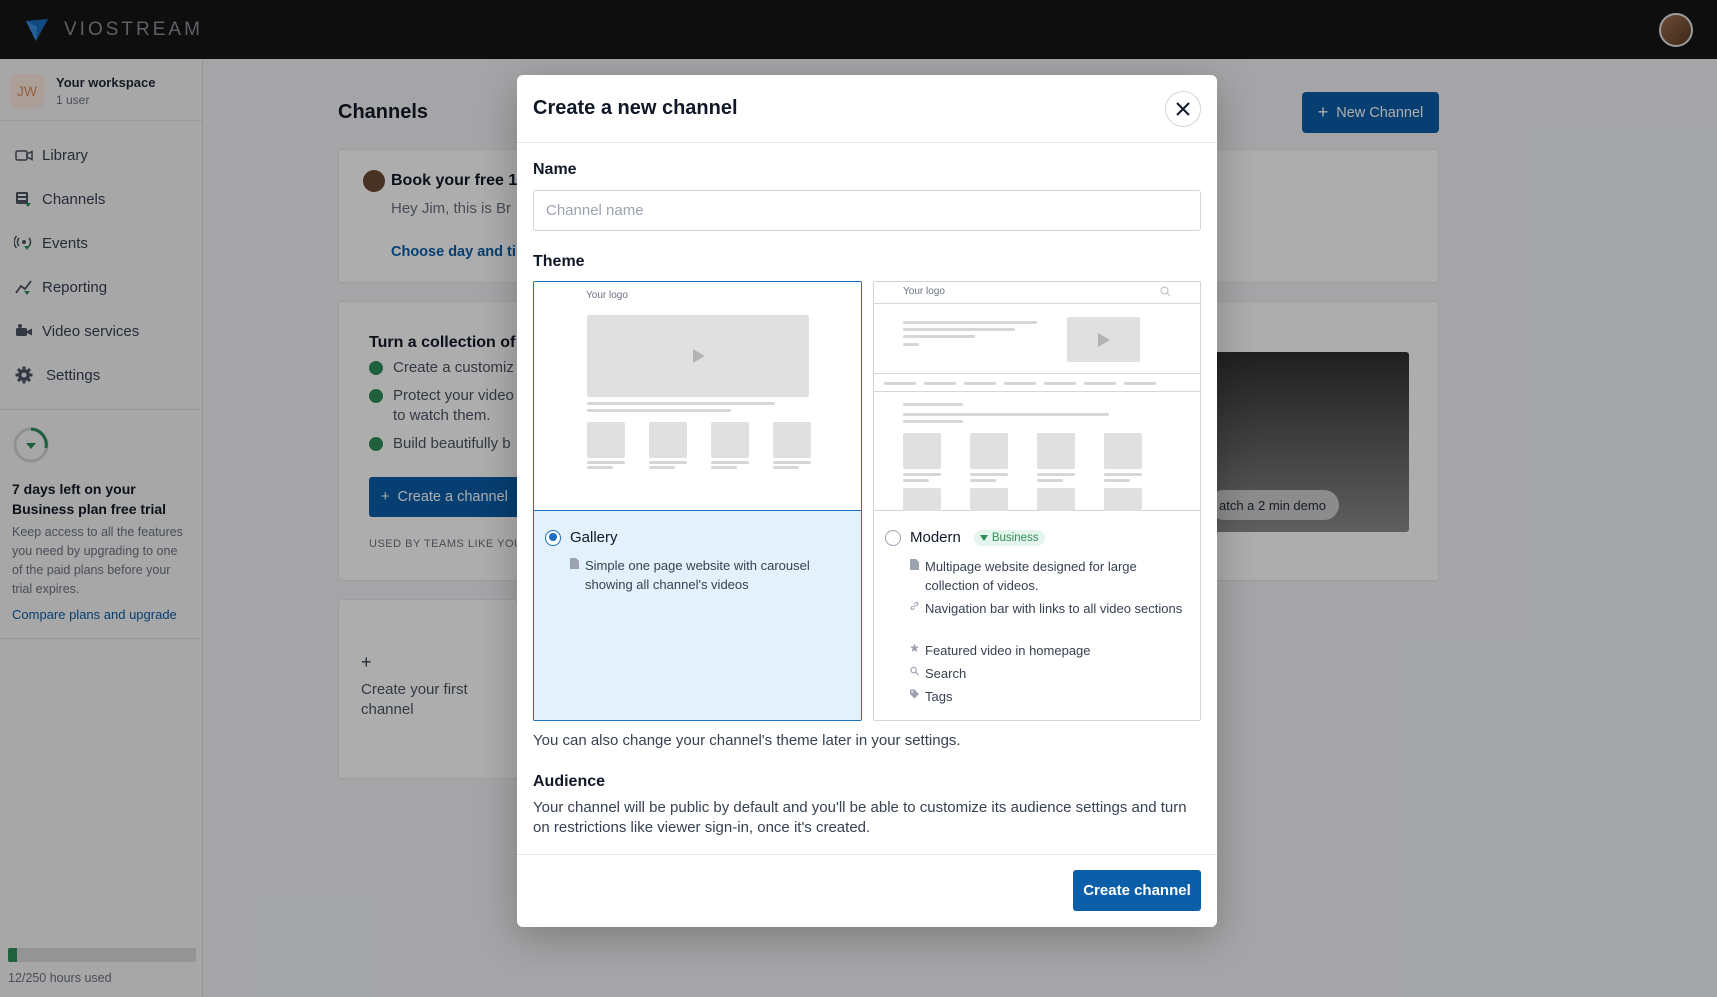 Image resolution: width=1717 pixels, height=997 pixels. I want to click on create-channel-button: Create channel, so click(1137, 890).